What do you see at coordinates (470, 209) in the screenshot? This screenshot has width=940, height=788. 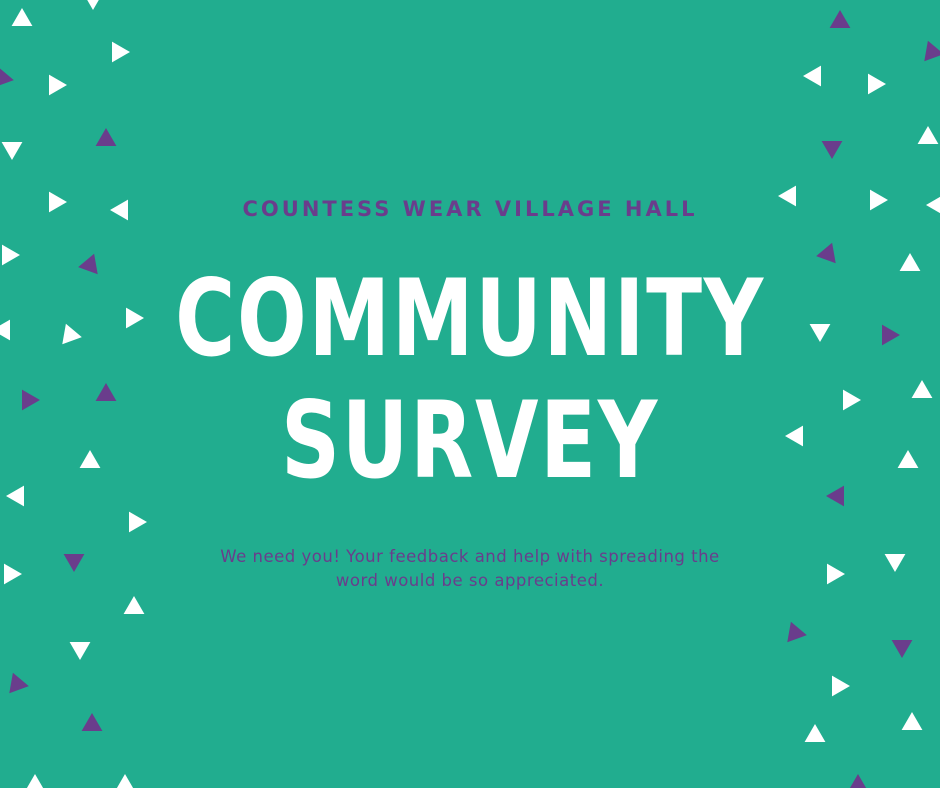 I see `organization-name: COUNTESS WEAR VILLAGE HALL` at bounding box center [470, 209].